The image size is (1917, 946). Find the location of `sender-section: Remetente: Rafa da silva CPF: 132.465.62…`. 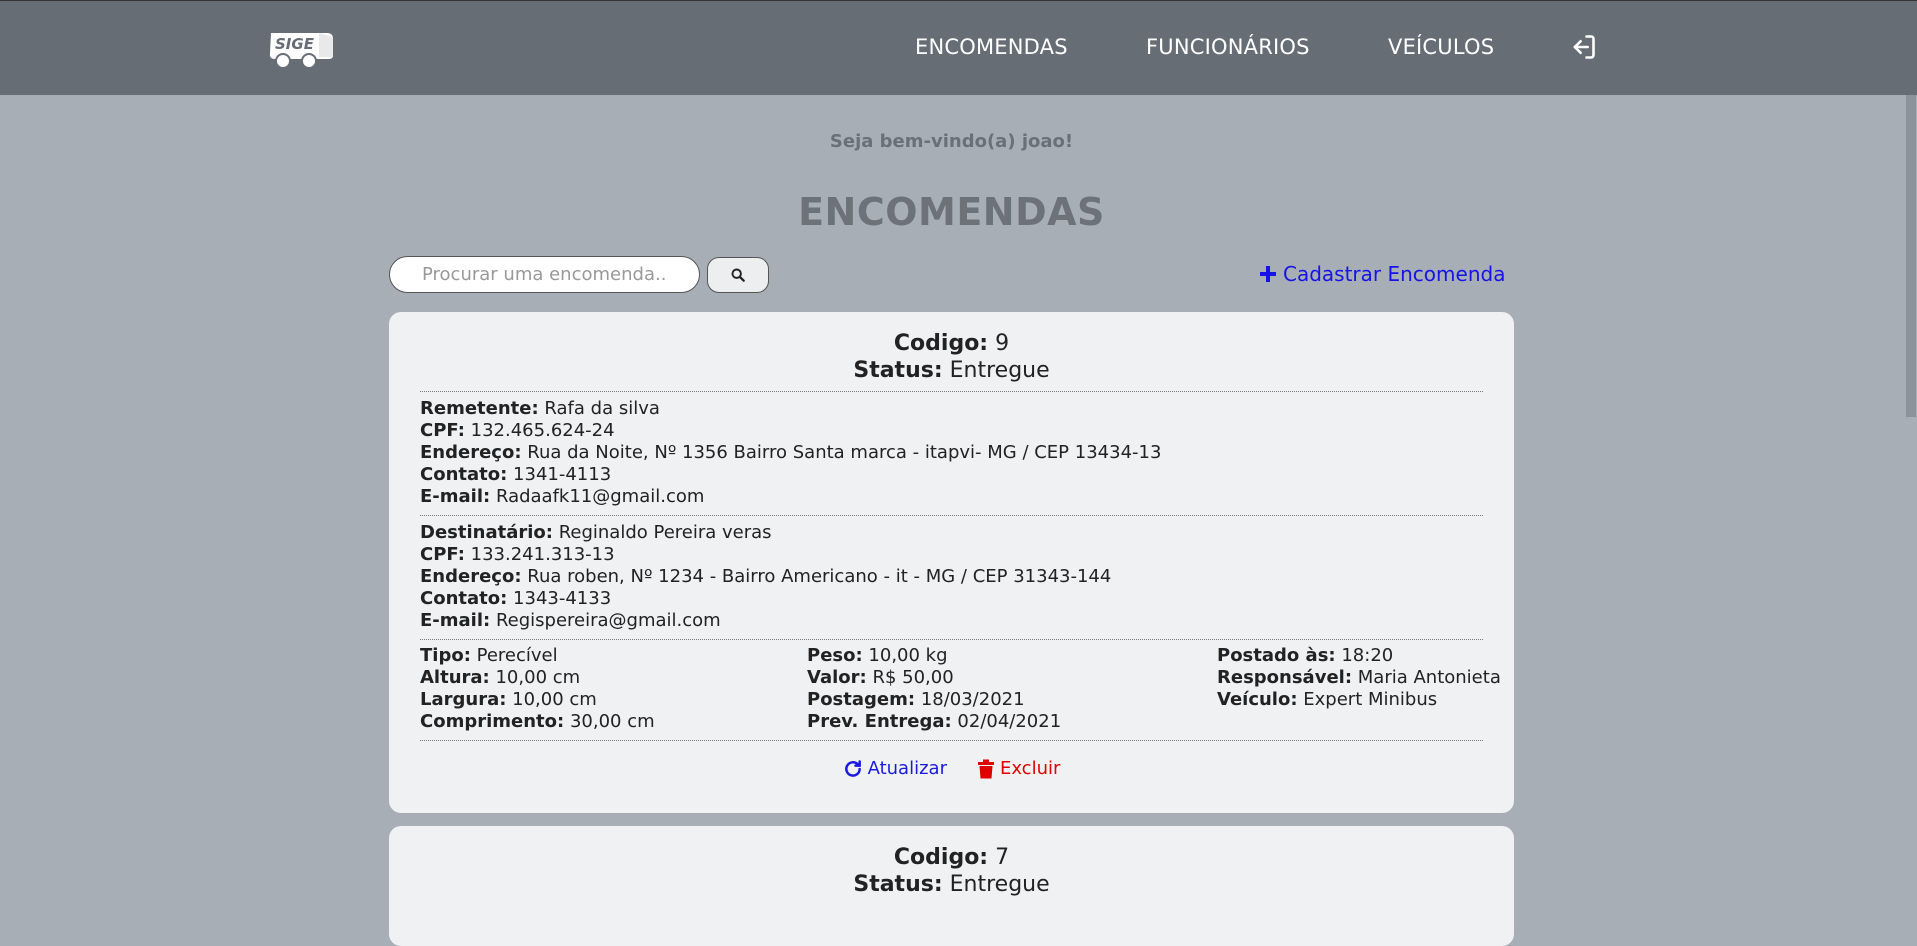

sender-section: Remetente: Rafa da silva CPF: 132.465.62… is located at coordinates (790, 453).